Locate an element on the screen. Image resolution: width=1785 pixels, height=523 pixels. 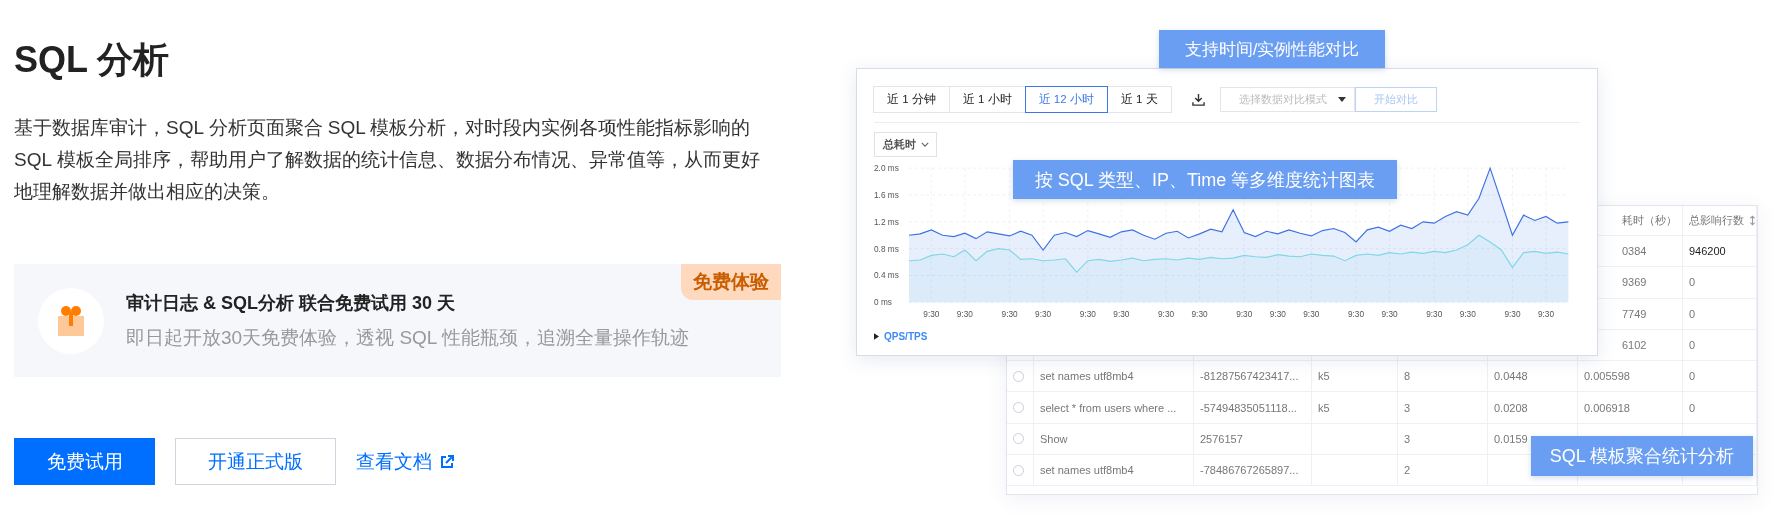
table-cell: 0.006918 is located at coordinates (1607, 407).